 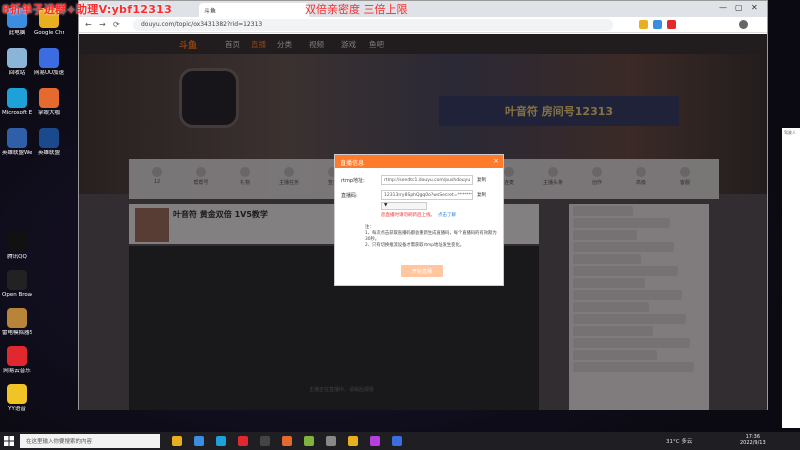 I want to click on desktop-icon: 雷电模拟器SAM机器, so click(x=17, y=322).